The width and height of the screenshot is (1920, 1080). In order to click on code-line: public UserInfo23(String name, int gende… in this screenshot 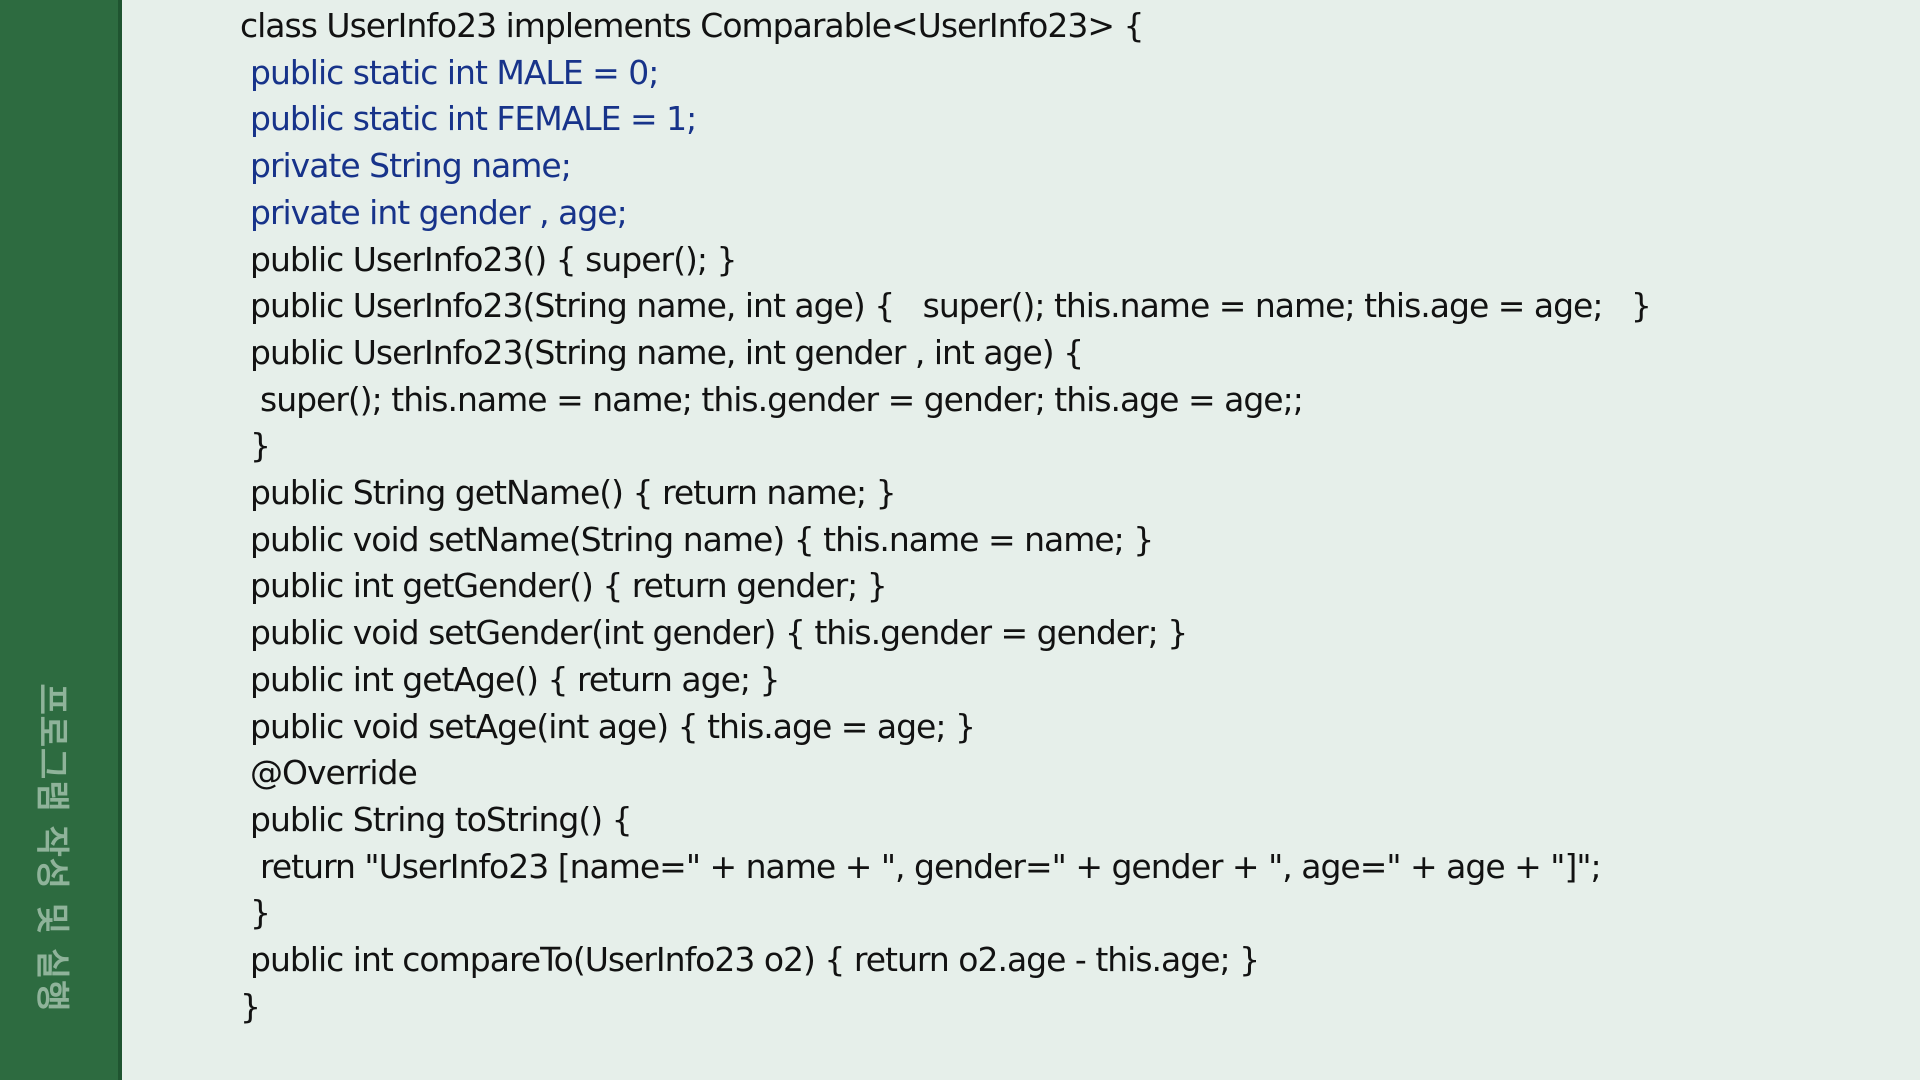, I will do `click(667, 352)`.